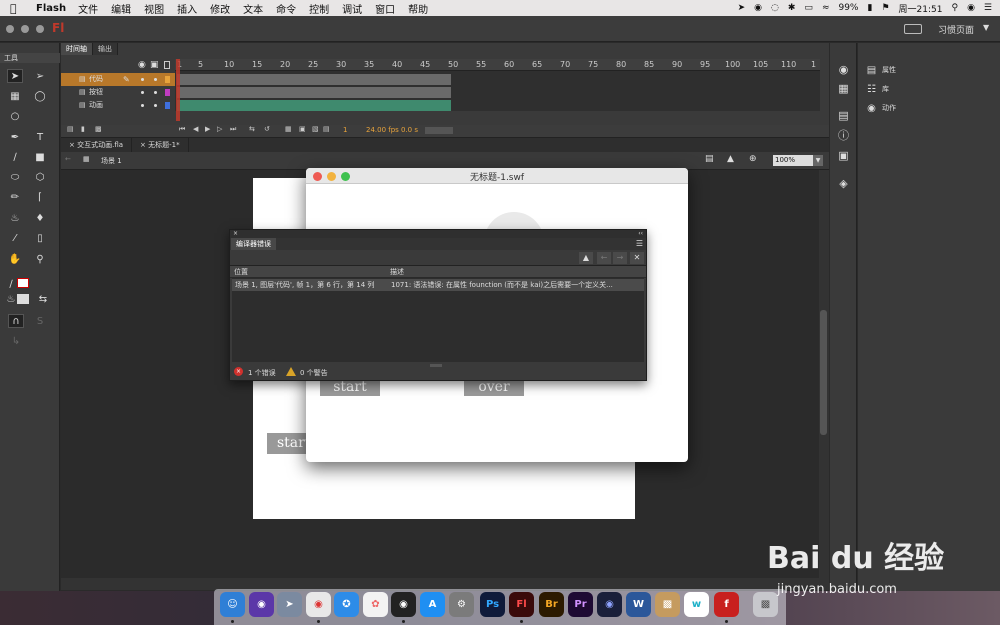 The width and height of the screenshot is (1000, 625). Describe the element at coordinates (758, 8) in the screenshot. I see `chat-icon: ◉` at that location.